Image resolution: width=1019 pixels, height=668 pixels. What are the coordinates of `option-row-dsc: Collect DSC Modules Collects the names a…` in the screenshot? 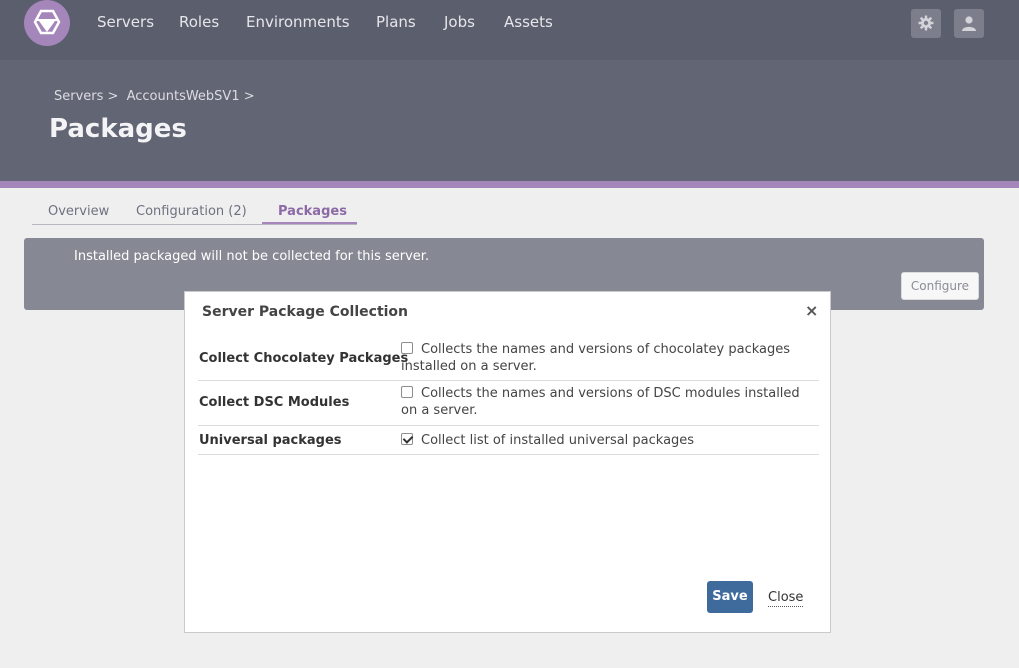 It's located at (508, 403).